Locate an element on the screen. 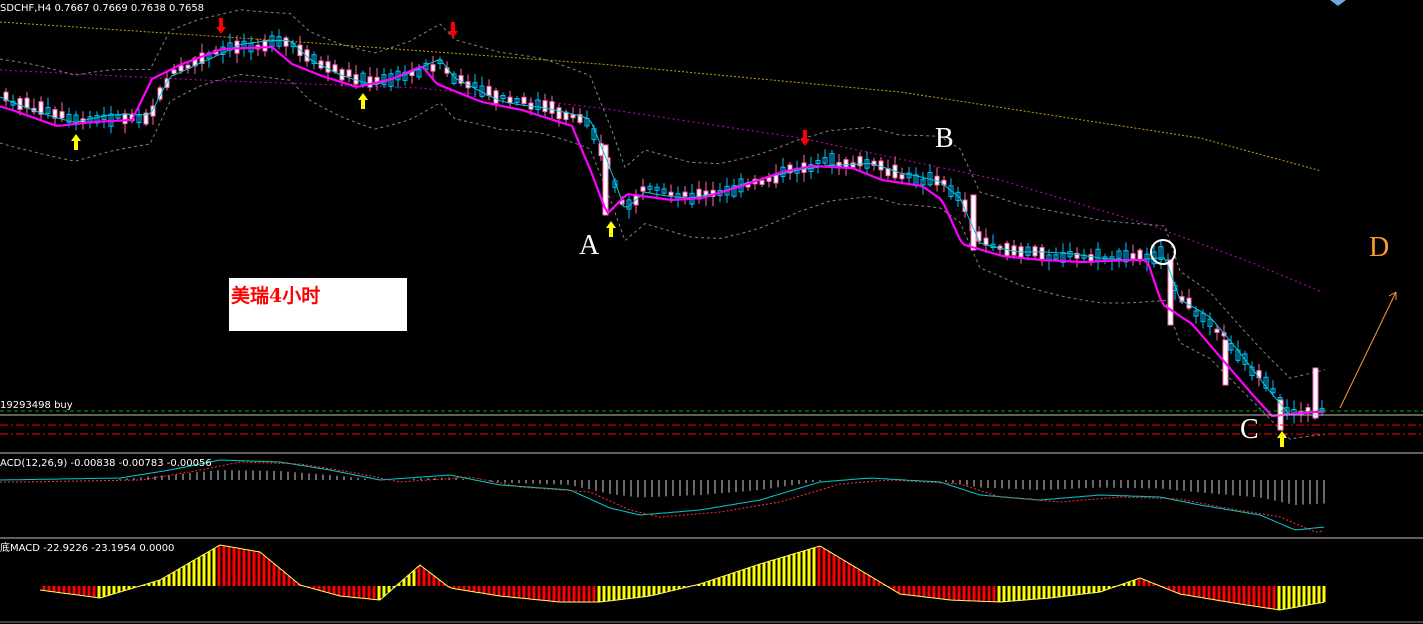  projection-line is located at coordinates (1368, 350).